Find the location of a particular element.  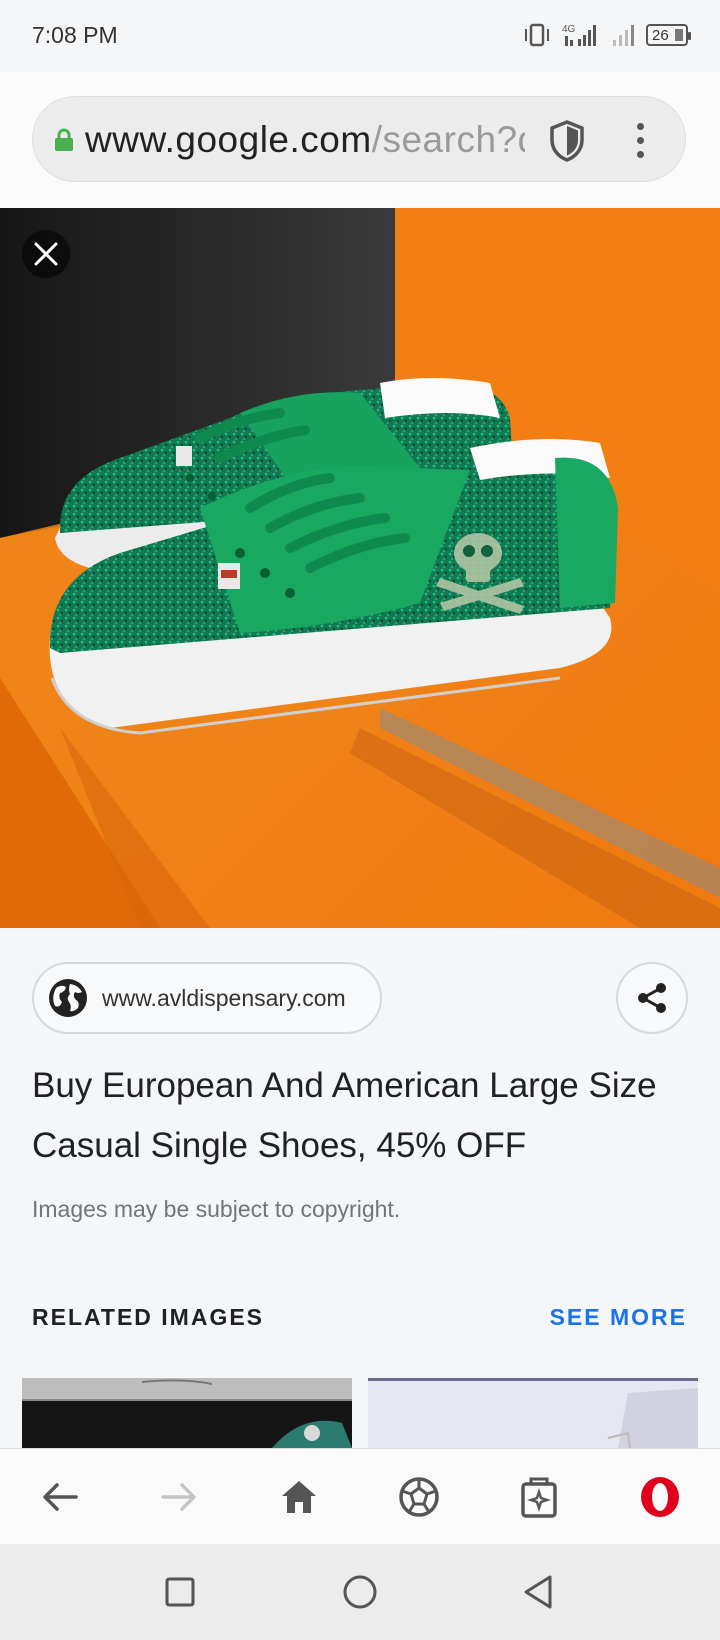

system-navigation-bar is located at coordinates (360, 1592).